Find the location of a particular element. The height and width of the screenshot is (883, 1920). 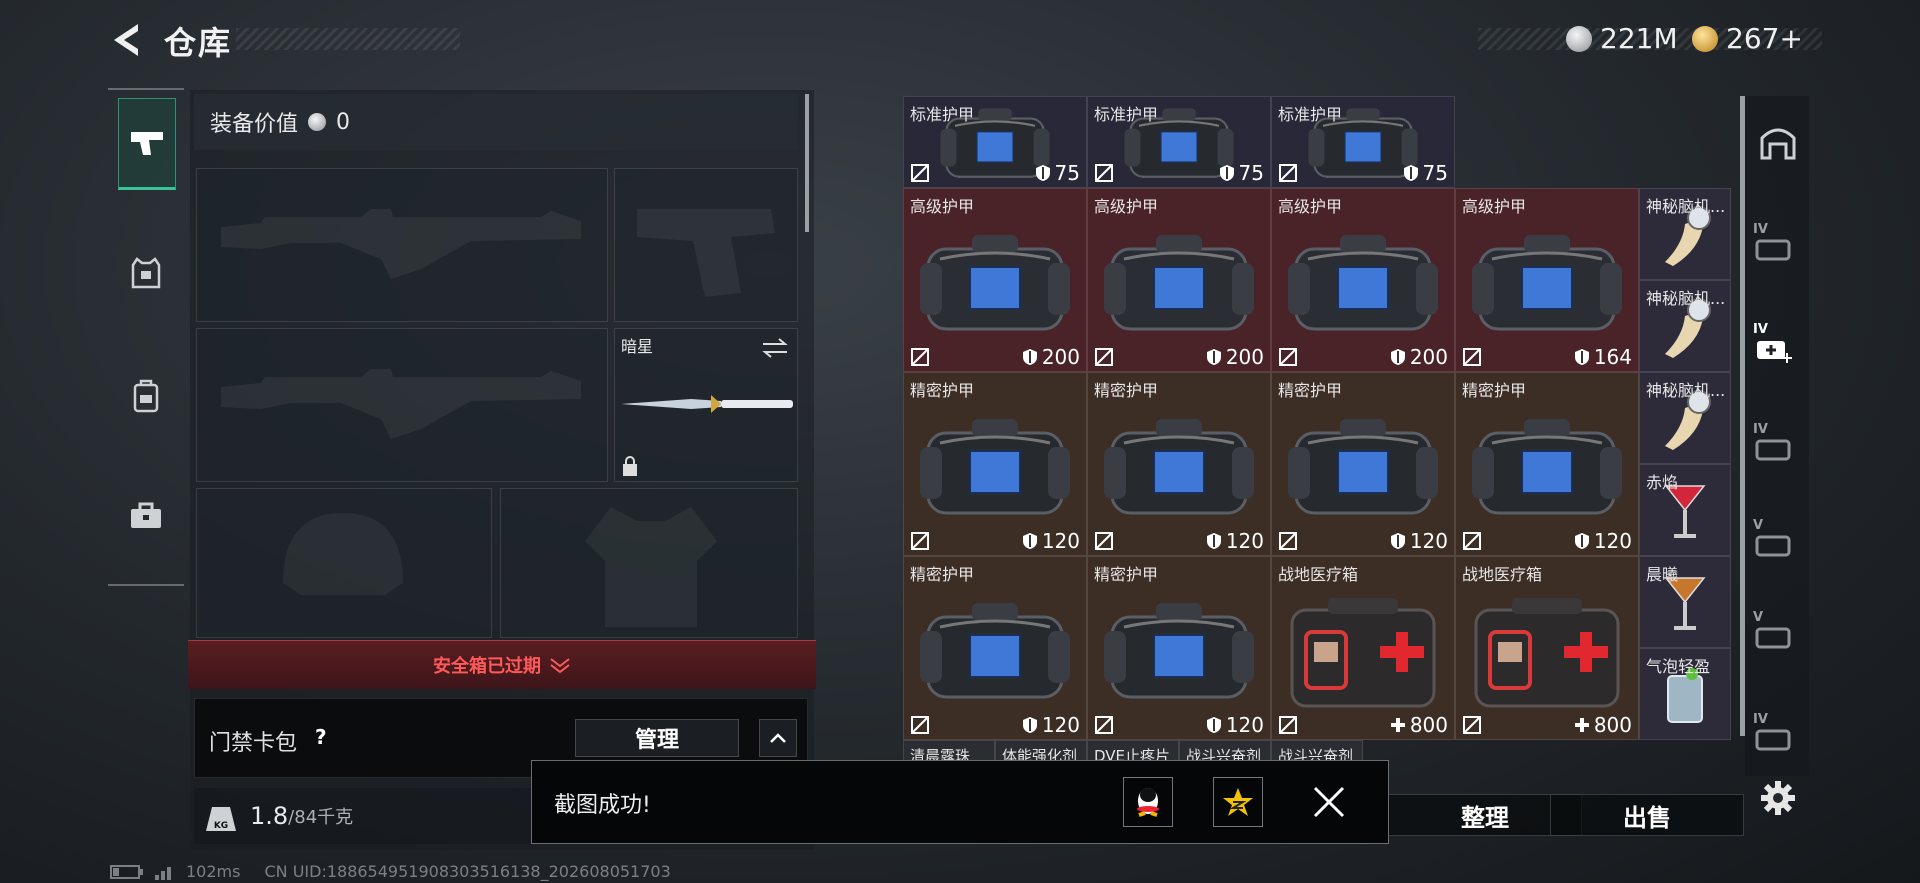

container-tab-v-2: V is located at coordinates (1777, 627).